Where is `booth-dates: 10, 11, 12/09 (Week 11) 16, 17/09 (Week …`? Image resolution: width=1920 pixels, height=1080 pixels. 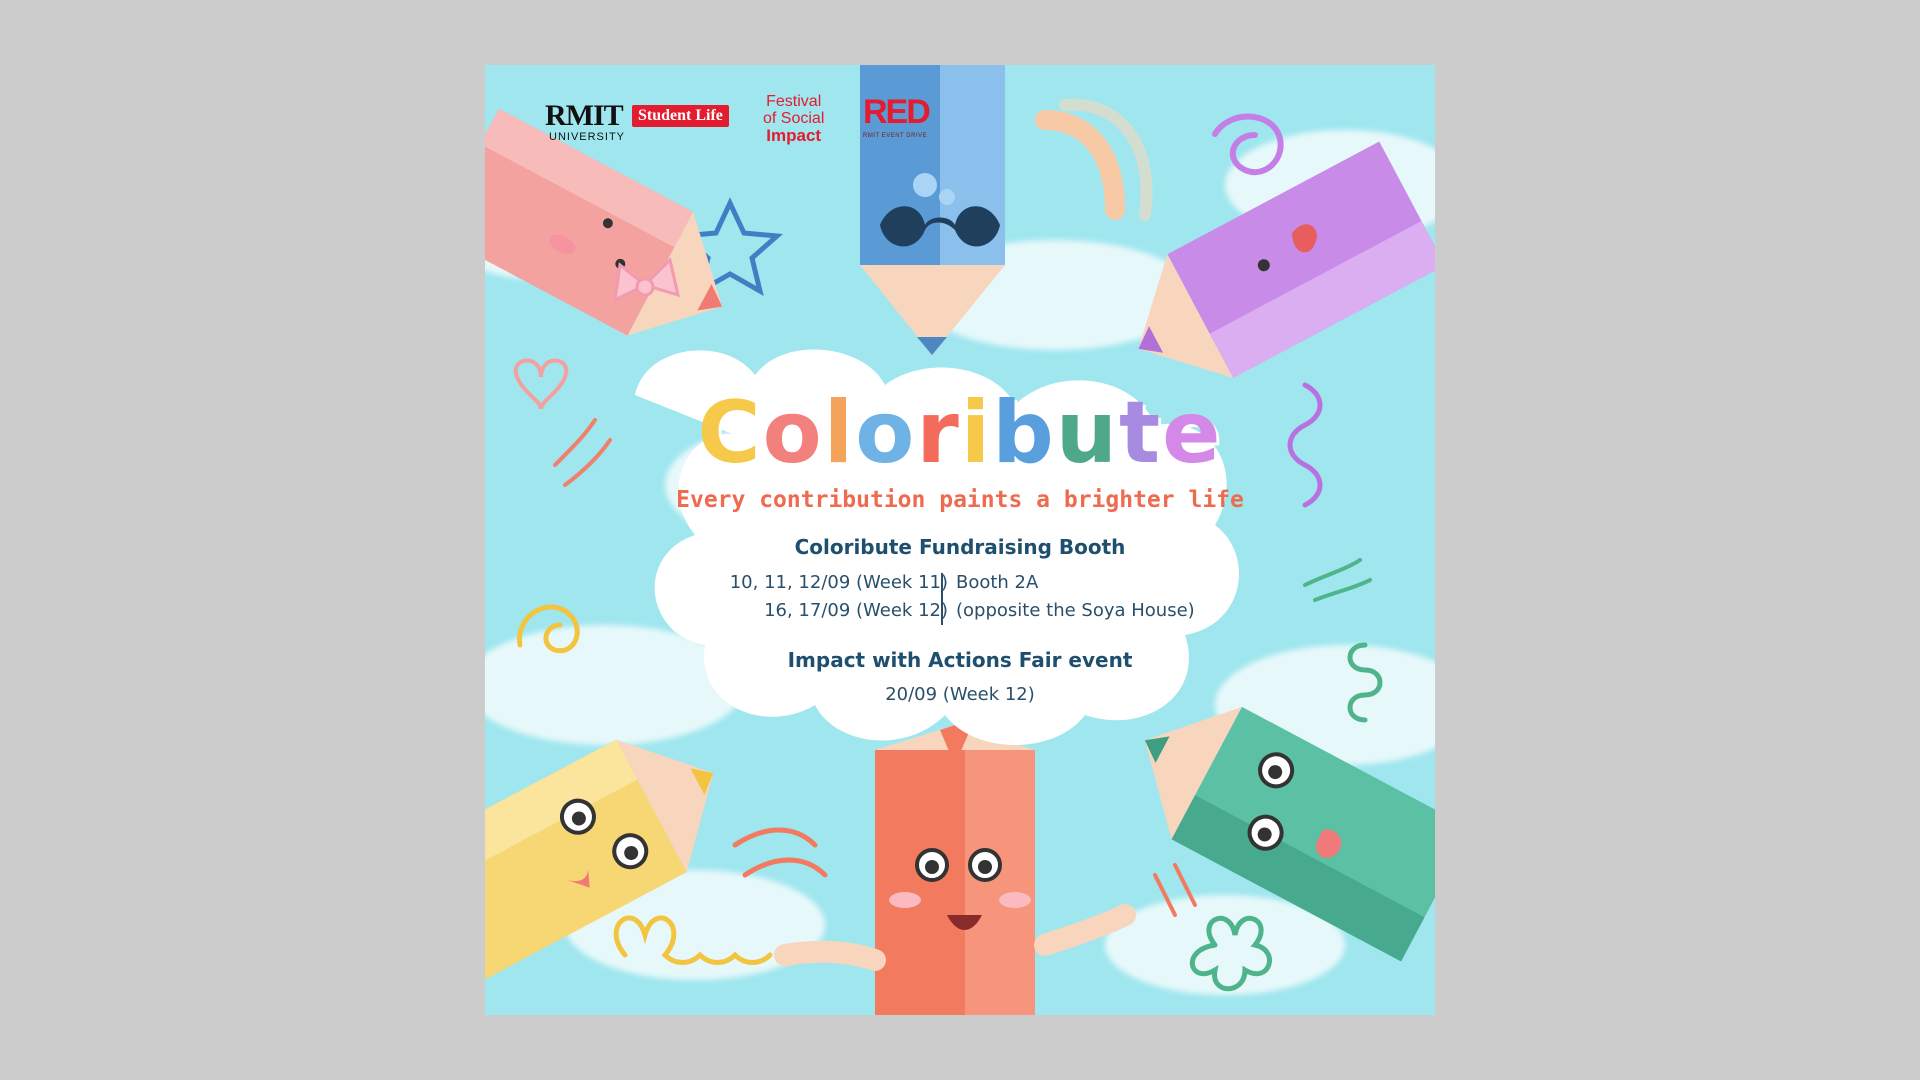 booth-dates: 10, 11, 12/09 (Week 11) 16, 17/09 (Week … is located at coordinates (816, 597).